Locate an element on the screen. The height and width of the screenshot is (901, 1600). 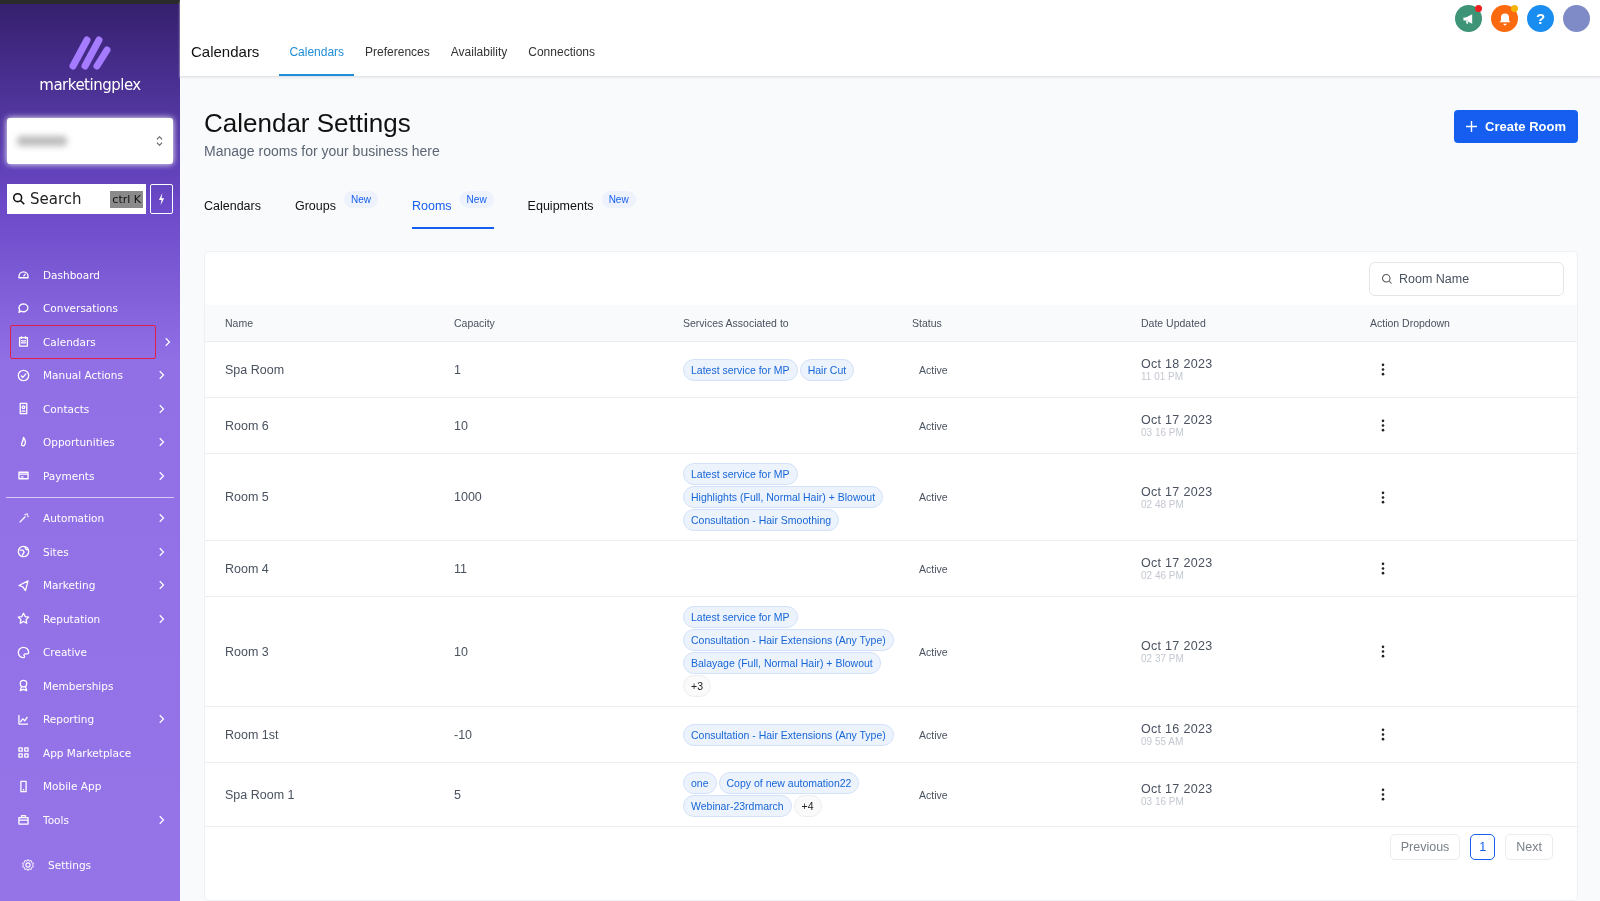
logo-text: marketingplex is located at coordinates (90, 85).